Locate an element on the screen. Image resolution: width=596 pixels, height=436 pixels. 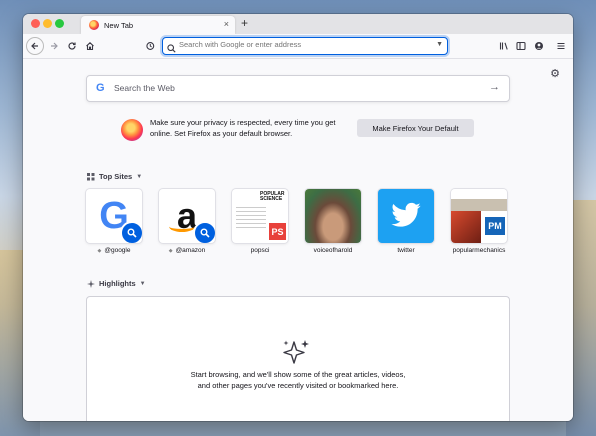
popsci-badge: PS is located at coordinates (277, 231).